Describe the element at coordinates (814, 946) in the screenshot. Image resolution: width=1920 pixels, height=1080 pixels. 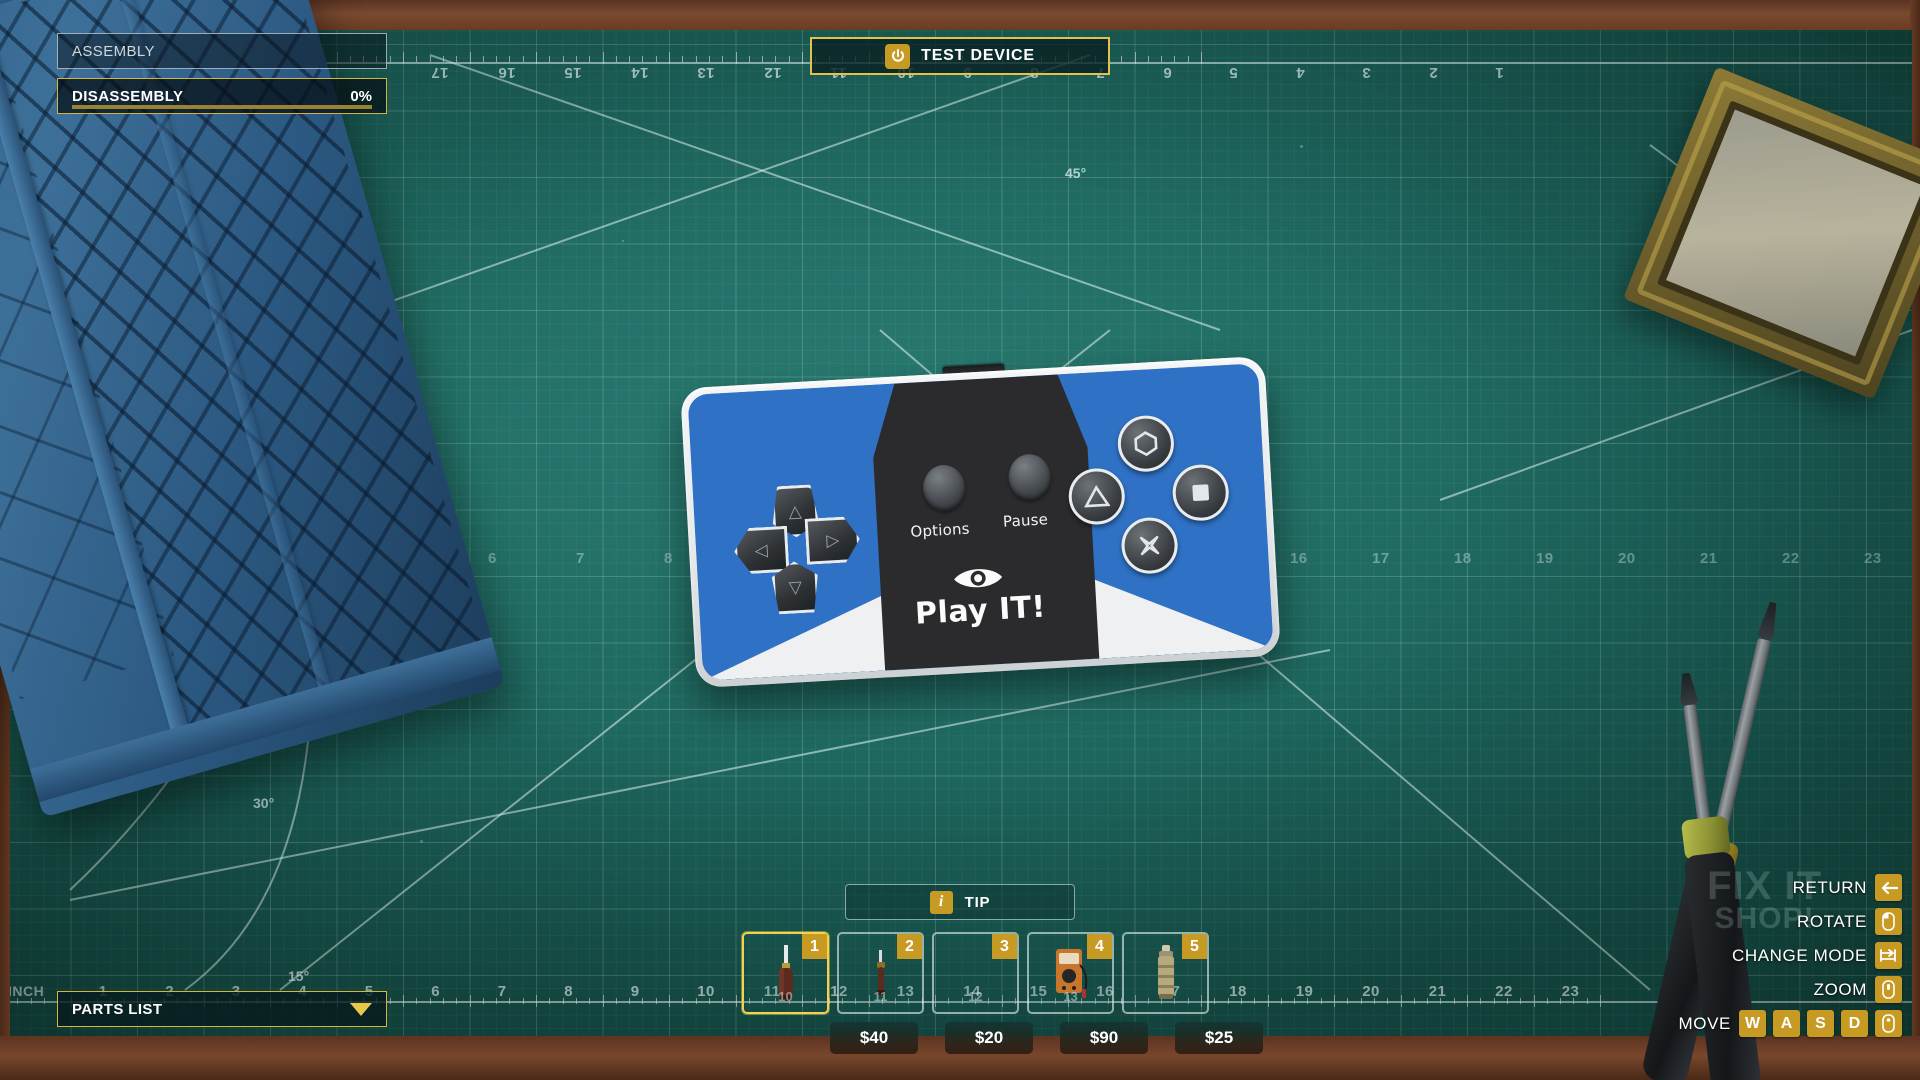
I see `inventory-slot-number: 1` at that location.